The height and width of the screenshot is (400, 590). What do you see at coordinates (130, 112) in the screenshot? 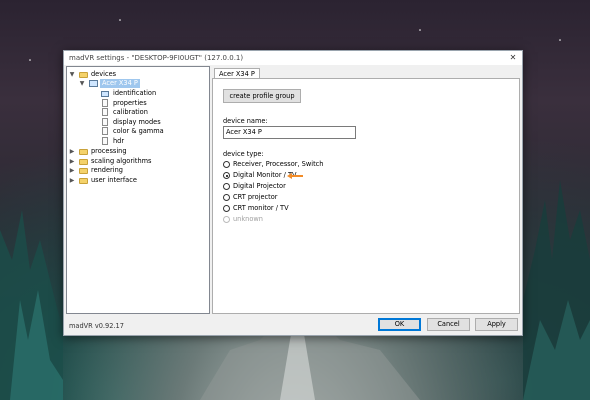
I see `tree-item-label: calibration` at bounding box center [130, 112].